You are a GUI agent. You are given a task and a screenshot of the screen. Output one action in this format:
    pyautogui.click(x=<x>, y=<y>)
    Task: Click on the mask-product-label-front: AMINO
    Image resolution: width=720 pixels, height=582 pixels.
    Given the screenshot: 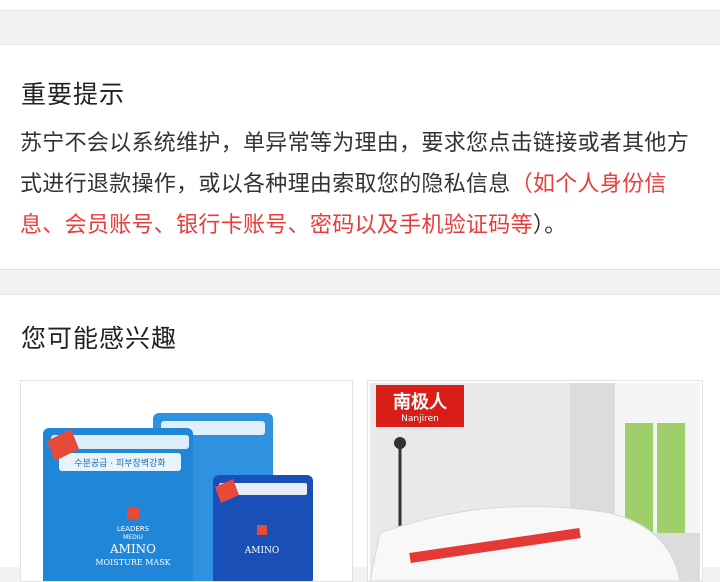 What is the action you would take?
    pyautogui.click(x=262, y=551)
    